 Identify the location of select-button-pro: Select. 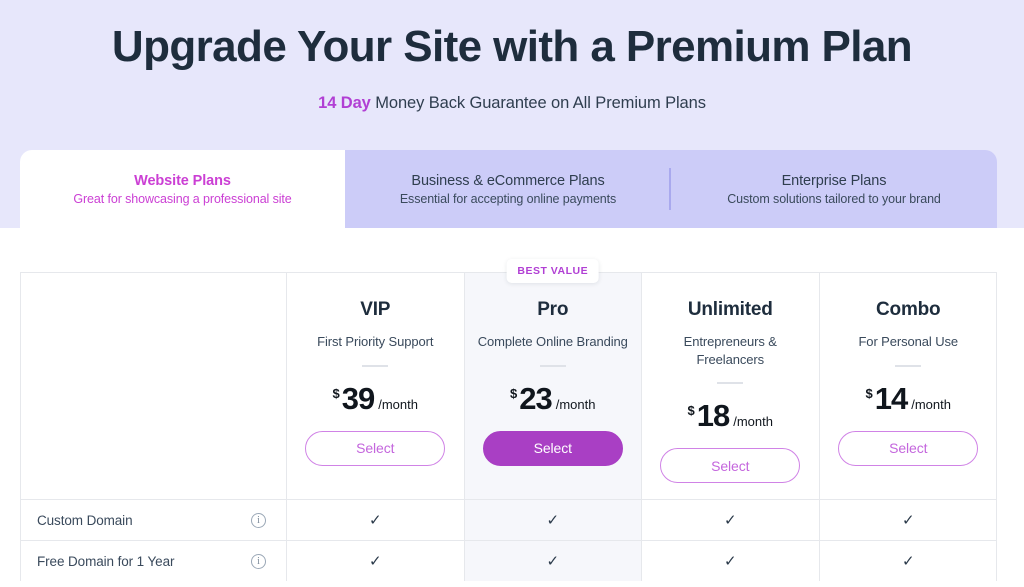
(552, 448).